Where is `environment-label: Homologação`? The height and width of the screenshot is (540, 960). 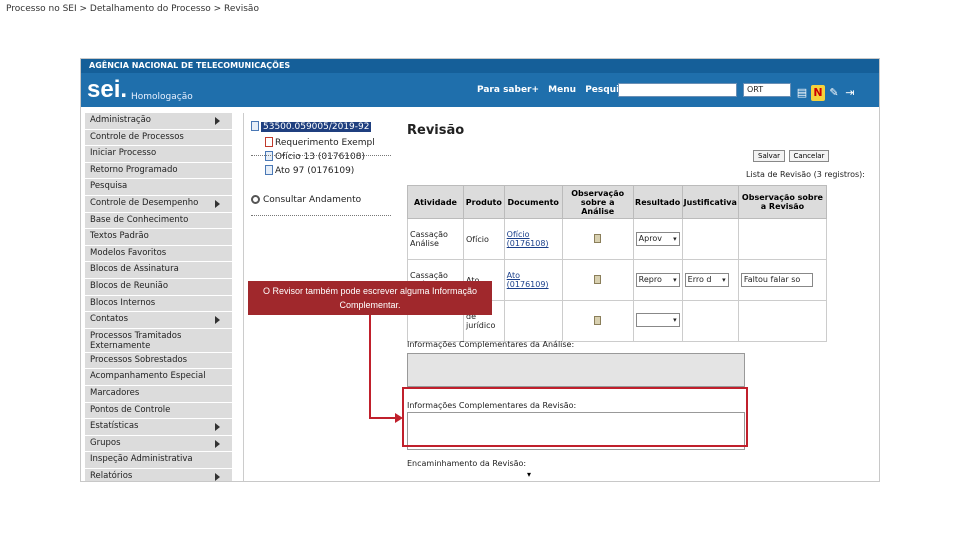 environment-label: Homologação is located at coordinates (162, 97).